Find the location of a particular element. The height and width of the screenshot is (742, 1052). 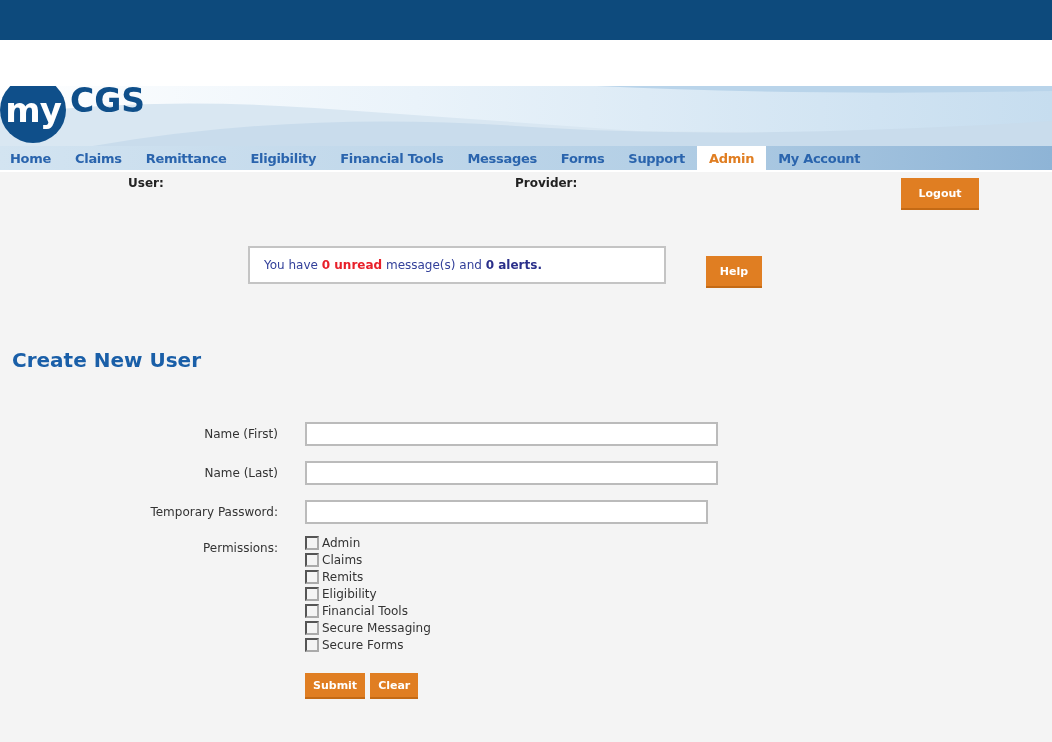

nav-tab: My Account is located at coordinates (819, 158).